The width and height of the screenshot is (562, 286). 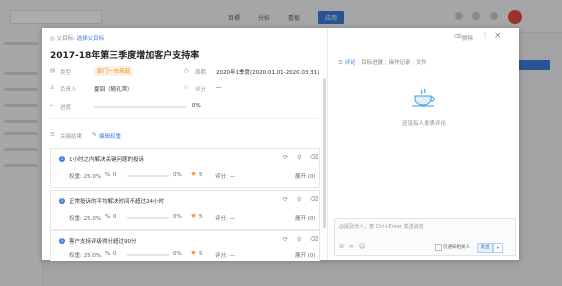 What do you see at coordinates (71, 137) in the screenshot?
I see `key-results-label: 关键结果` at bounding box center [71, 137].